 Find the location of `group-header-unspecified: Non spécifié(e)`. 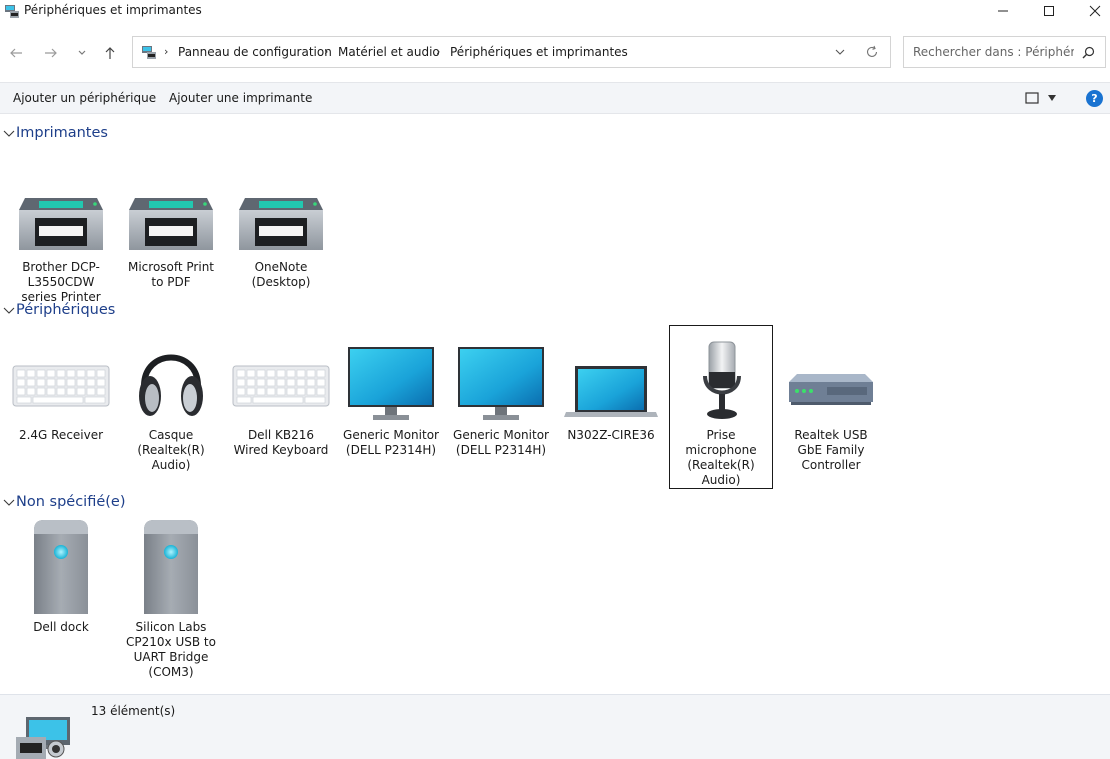

group-header-unspecified: Non spécifié(e) is located at coordinates (63, 502).